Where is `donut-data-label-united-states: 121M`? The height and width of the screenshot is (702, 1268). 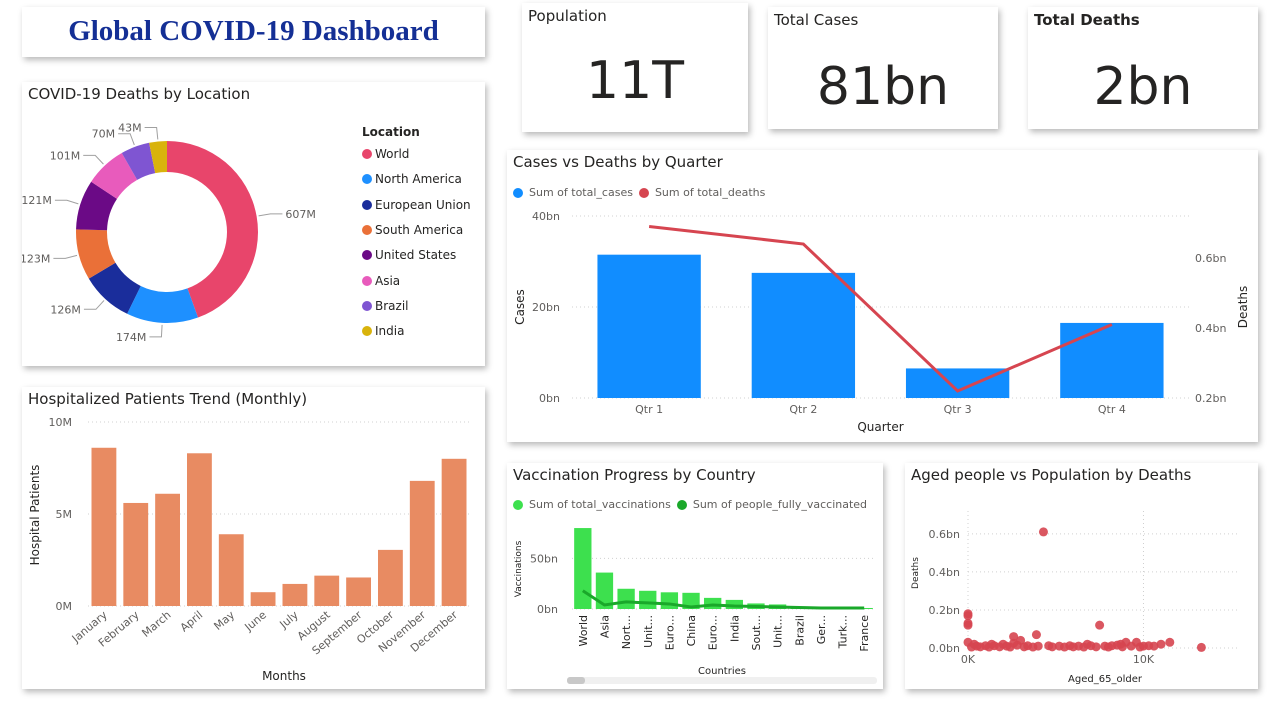
donut-data-label-united-states: 121M is located at coordinates (37, 200).